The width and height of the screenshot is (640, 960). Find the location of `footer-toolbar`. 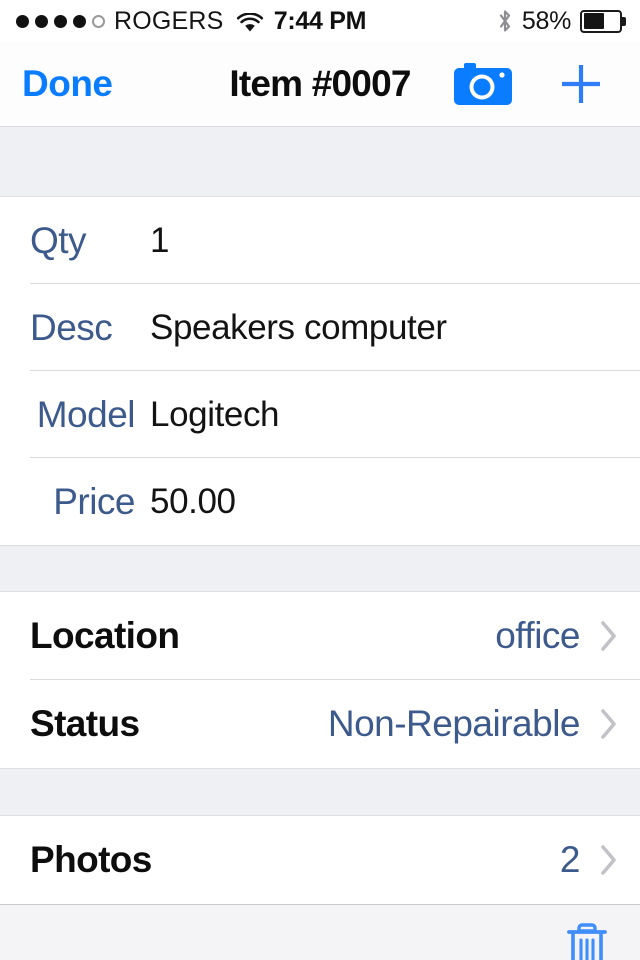

footer-toolbar is located at coordinates (320, 932).